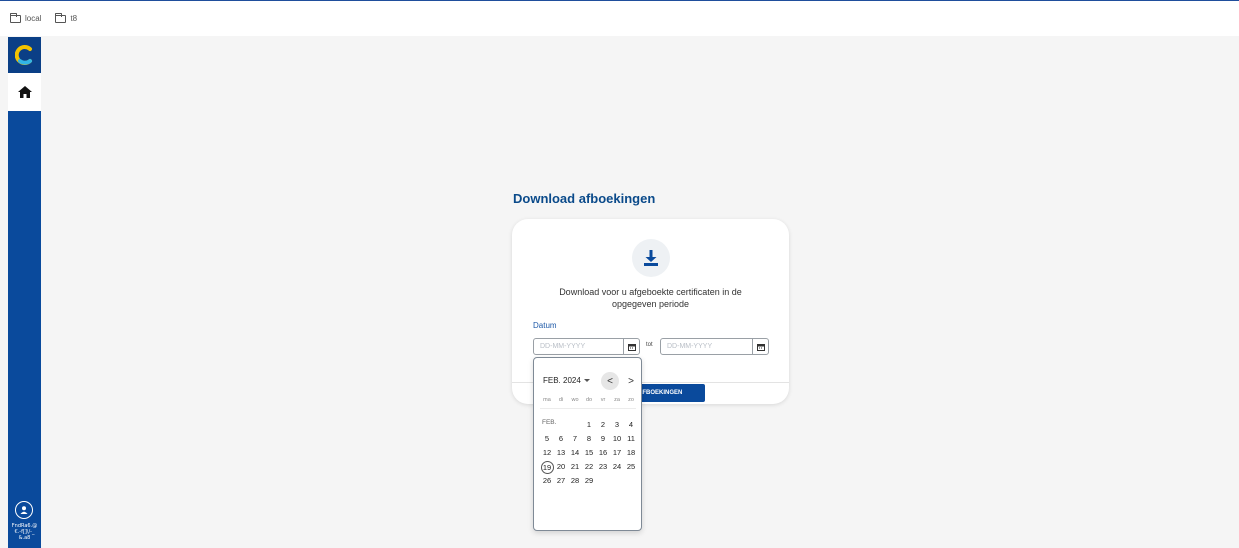 This screenshot has height=548, width=1239. Describe the element at coordinates (631, 400) in the screenshot. I see `weekday-label: zo` at that location.